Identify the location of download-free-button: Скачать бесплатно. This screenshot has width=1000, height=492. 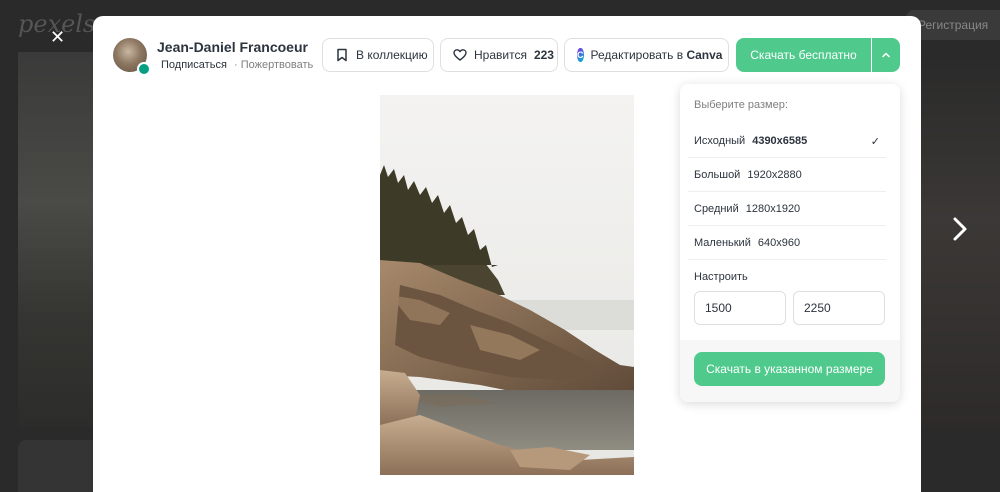
(803, 55).